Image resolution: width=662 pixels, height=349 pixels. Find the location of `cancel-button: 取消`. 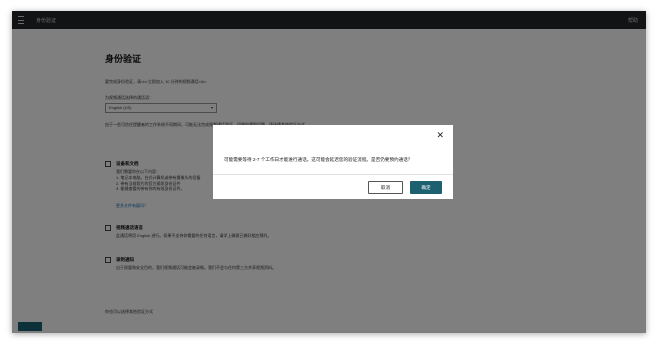

cancel-button: 取消 is located at coordinates (385, 187).